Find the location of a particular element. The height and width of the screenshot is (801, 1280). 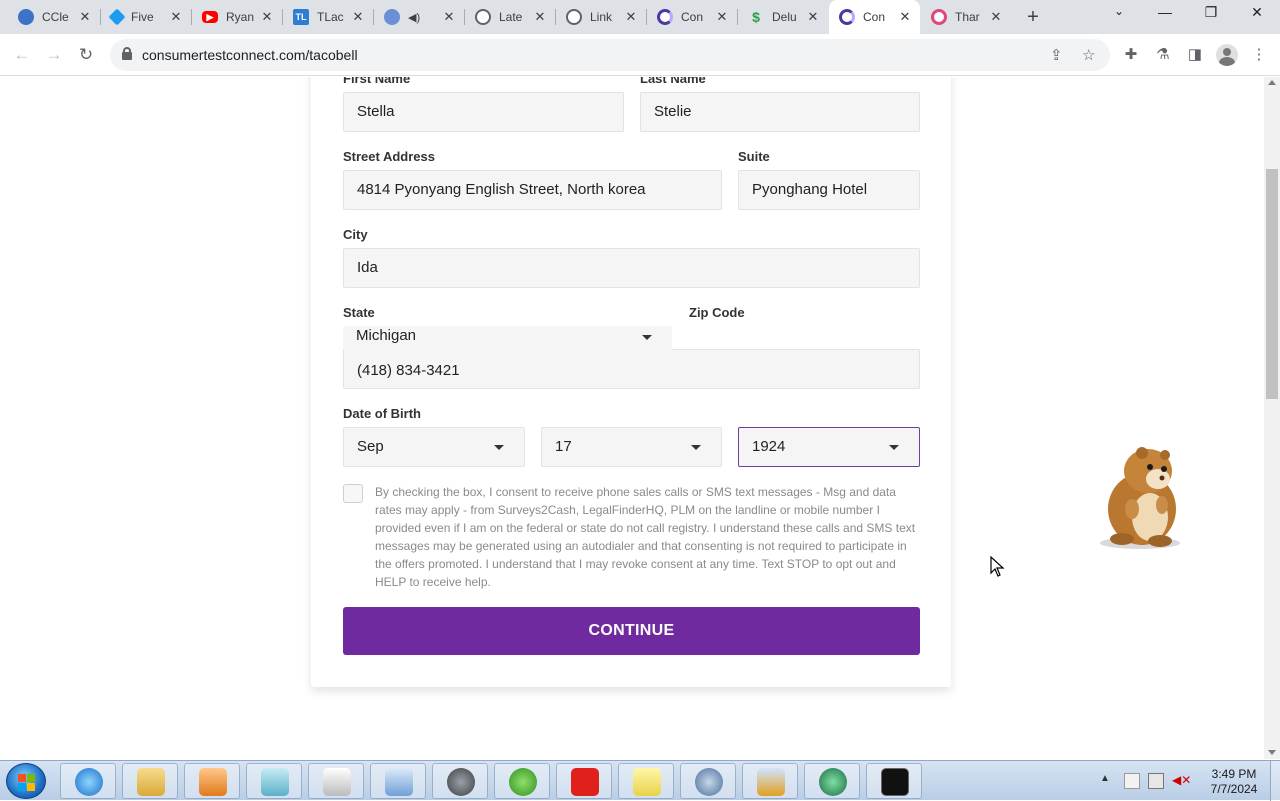

last-name-field: Stelie is located at coordinates (780, 112).